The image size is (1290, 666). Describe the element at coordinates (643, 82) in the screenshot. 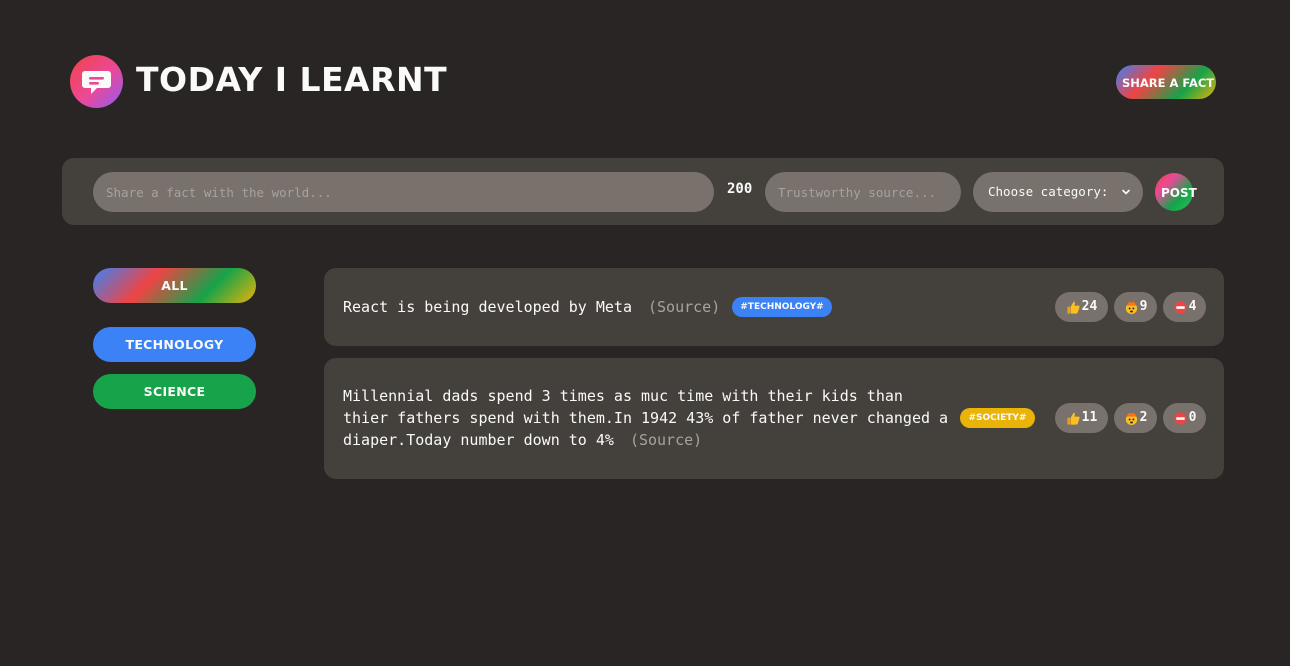

I see `app-header: TODAY I LEARNT SHARE A FACT` at that location.